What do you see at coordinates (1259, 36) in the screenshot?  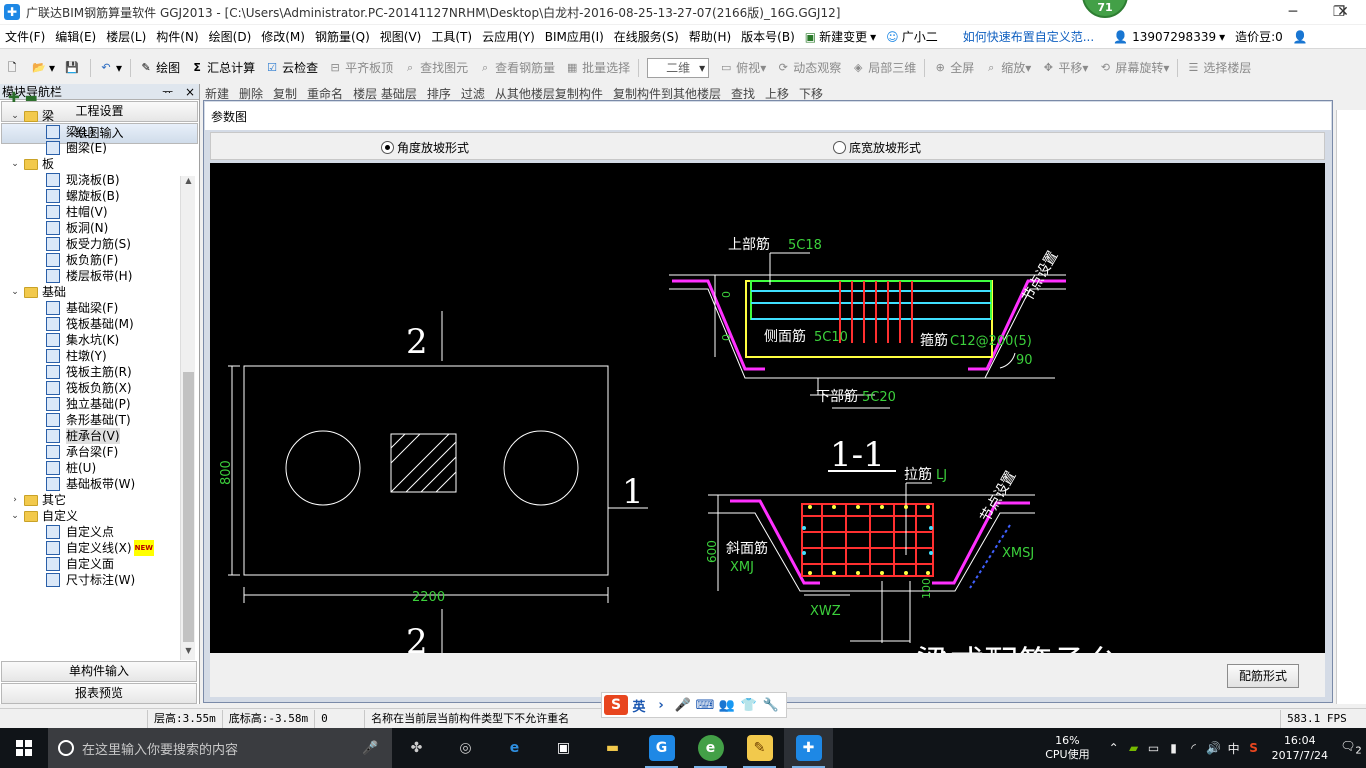 I see `coins-label: 造价豆:0` at bounding box center [1259, 36].